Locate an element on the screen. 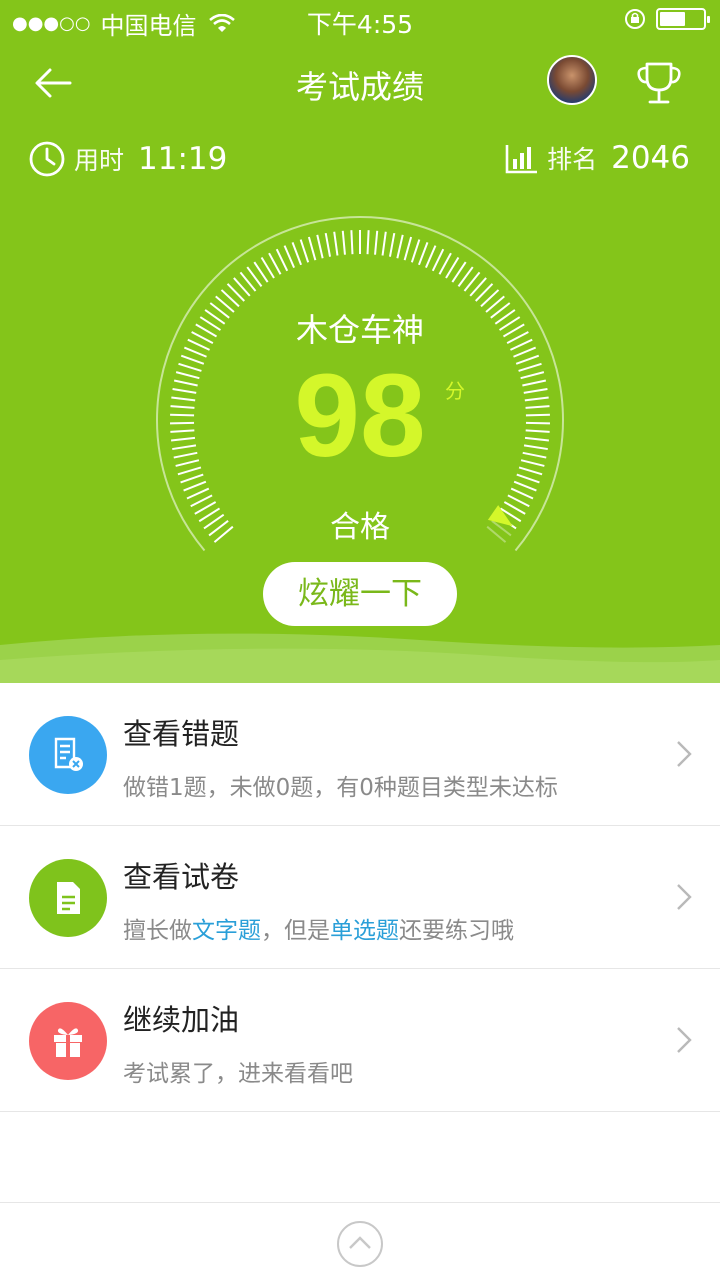 Image resolution: width=720 pixels, height=1280 pixels. time-label: 用时 is located at coordinates (99, 160).